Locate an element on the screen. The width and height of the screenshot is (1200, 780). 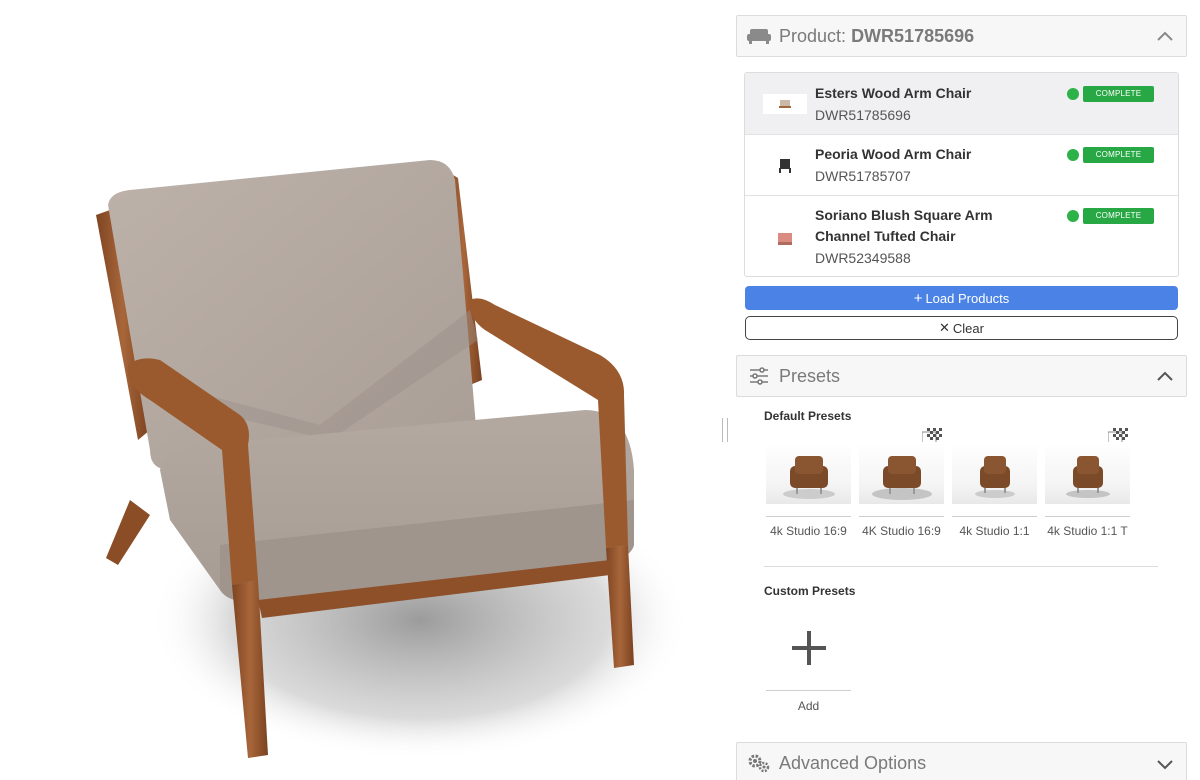
preset-tile: 4k Studio 1:1 T is located at coordinates (1087, 484).